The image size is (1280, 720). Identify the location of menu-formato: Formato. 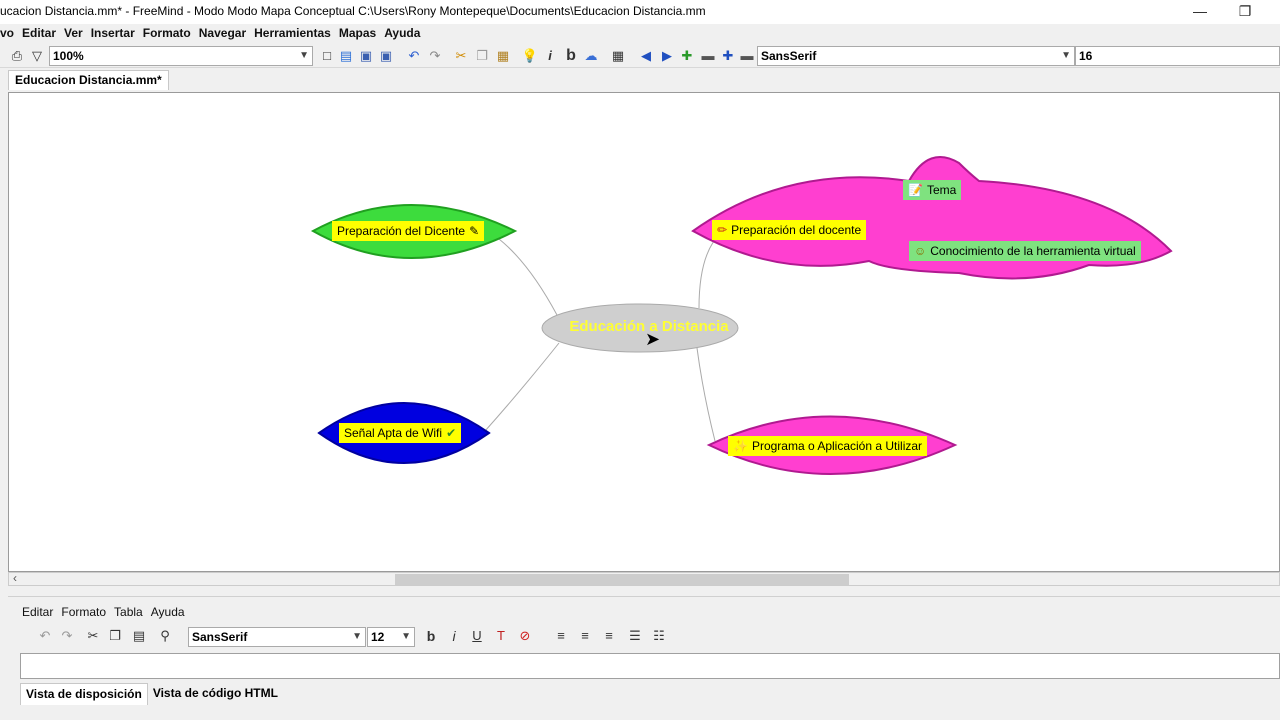
(167, 33).